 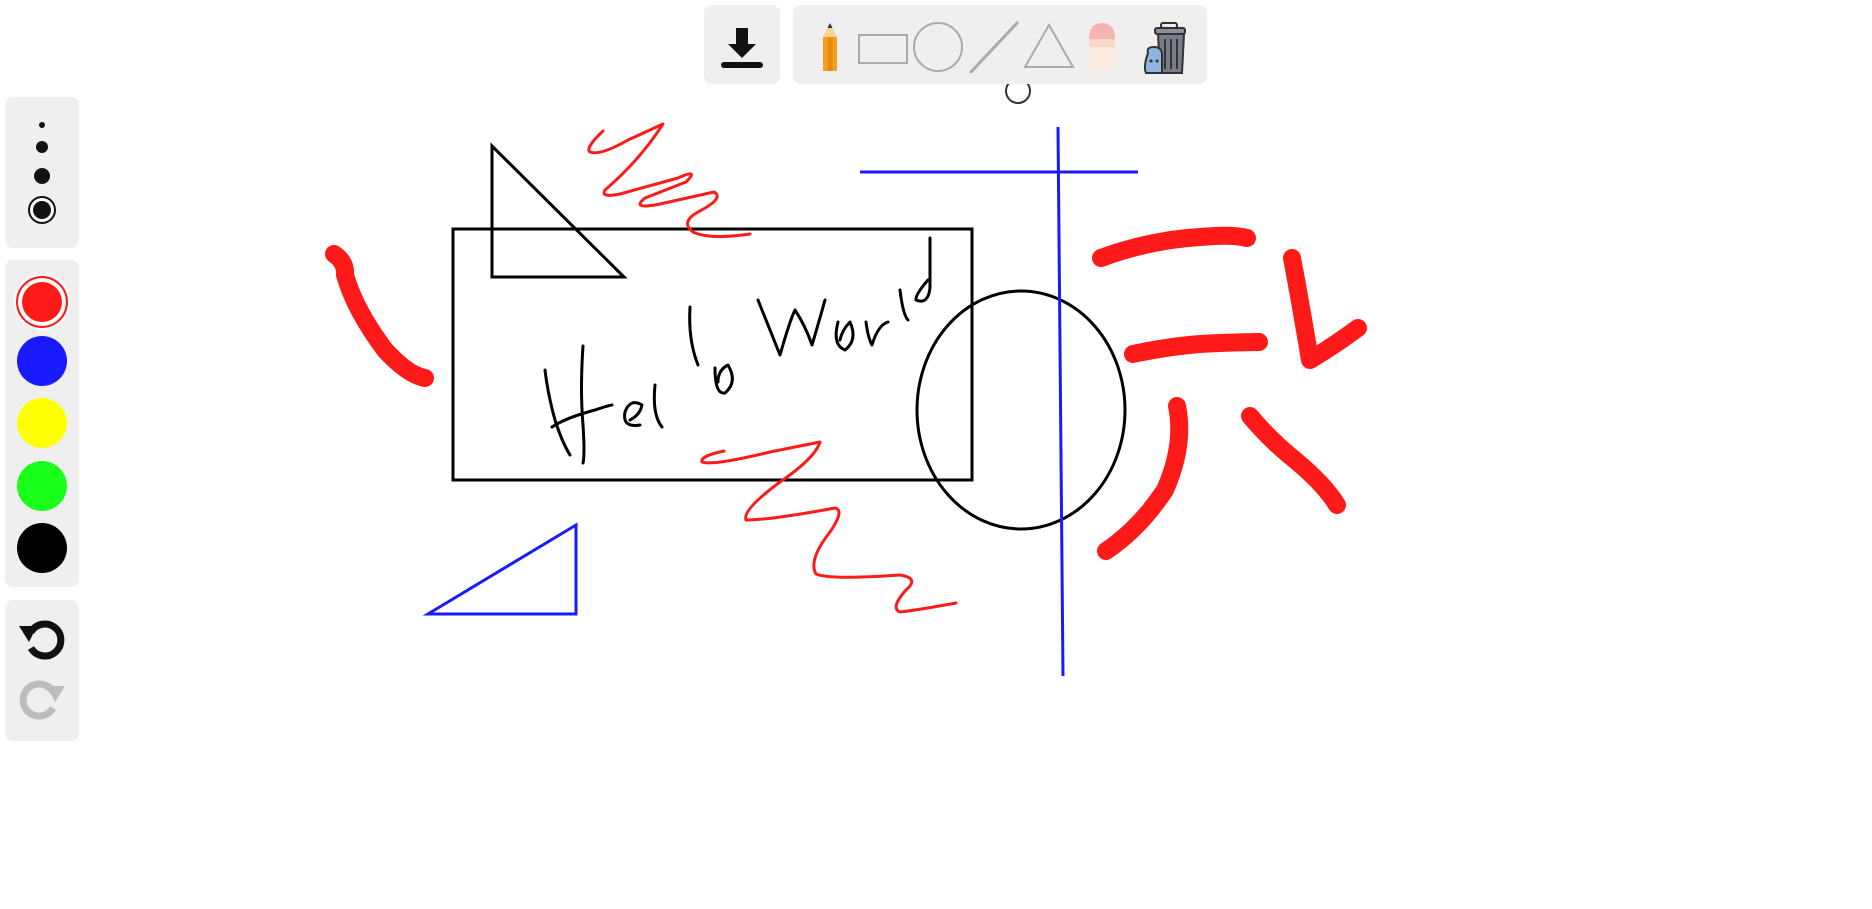 What do you see at coordinates (42, 125) in the screenshot?
I see `brush-size-extra-small` at bounding box center [42, 125].